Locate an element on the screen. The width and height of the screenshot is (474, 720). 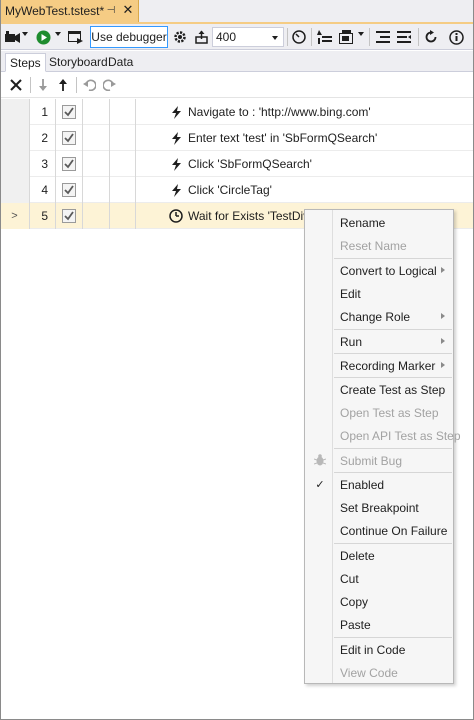
checkmark-icon is located at coordinates (69, 164).